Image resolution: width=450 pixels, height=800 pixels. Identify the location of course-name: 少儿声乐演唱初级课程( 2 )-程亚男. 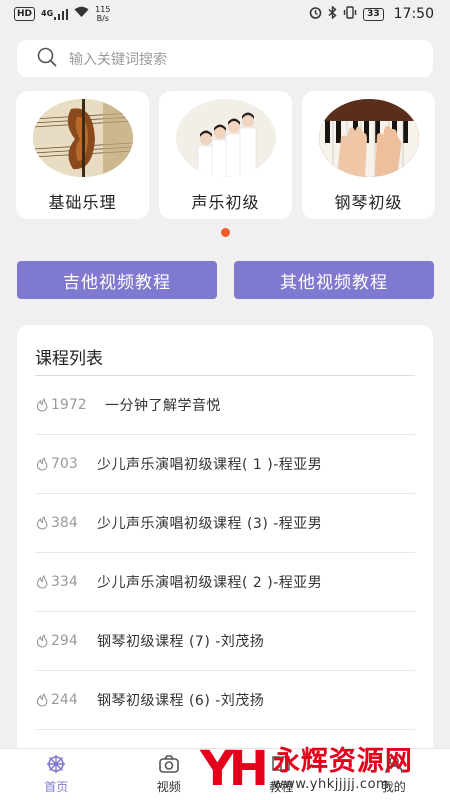
(210, 583).